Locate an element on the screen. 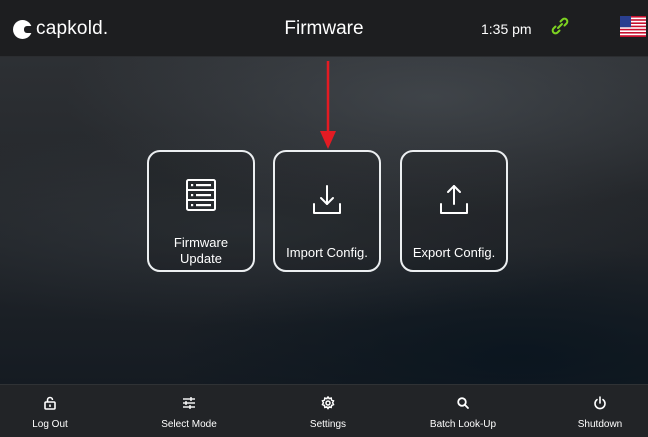  capkold-logo-mark is located at coordinates (23, 29).